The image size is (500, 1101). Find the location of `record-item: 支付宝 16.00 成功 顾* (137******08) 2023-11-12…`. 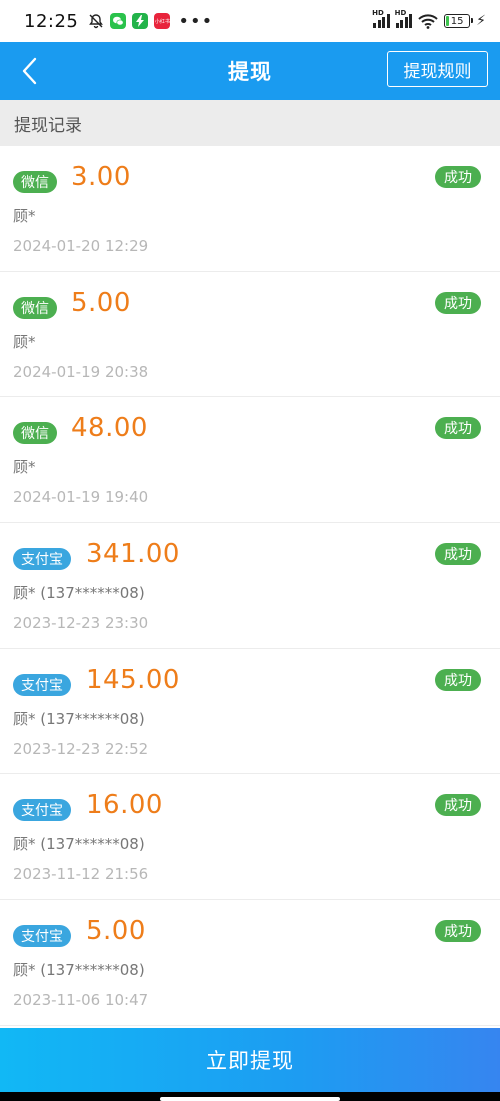

record-item: 支付宝 16.00 成功 顾* (137******08) 2023-11-12… is located at coordinates (250, 837).